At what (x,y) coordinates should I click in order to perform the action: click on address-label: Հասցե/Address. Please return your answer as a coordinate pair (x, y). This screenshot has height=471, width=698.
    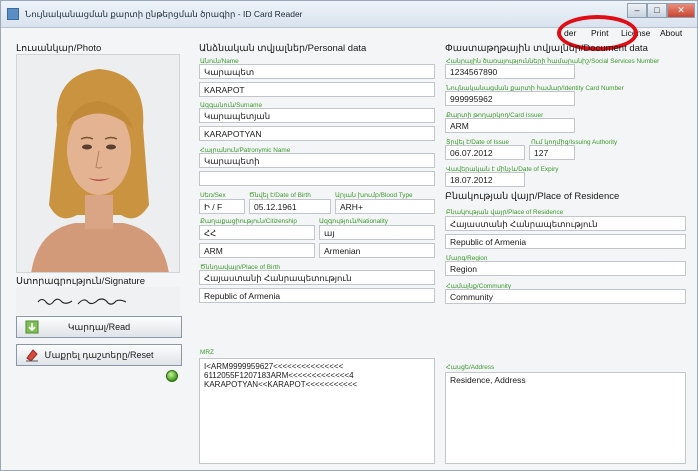
    Looking at the image, I should click on (470, 367).